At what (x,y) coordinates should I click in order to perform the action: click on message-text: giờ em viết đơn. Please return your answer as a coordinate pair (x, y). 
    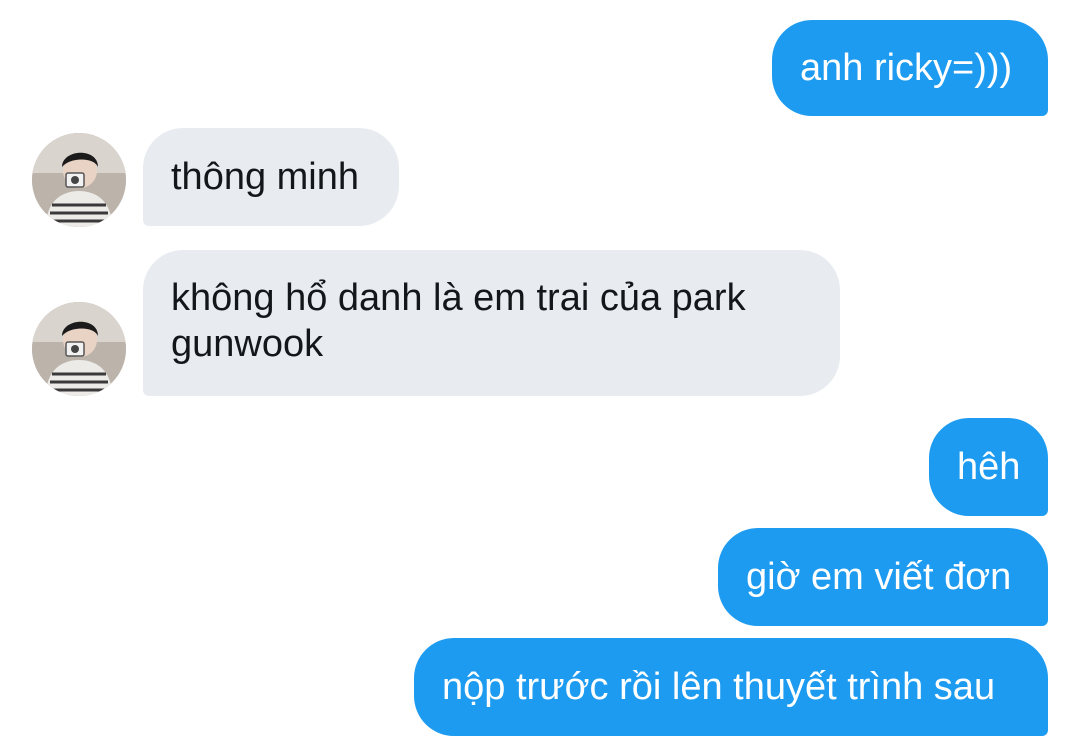
    Looking at the image, I should click on (879, 577).